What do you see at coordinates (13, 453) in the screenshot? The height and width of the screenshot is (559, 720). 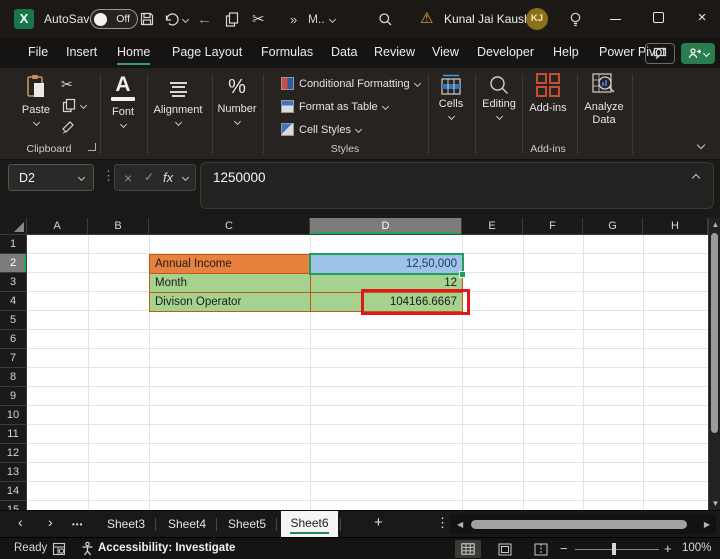 I see `row-header-12: 12` at bounding box center [13, 453].